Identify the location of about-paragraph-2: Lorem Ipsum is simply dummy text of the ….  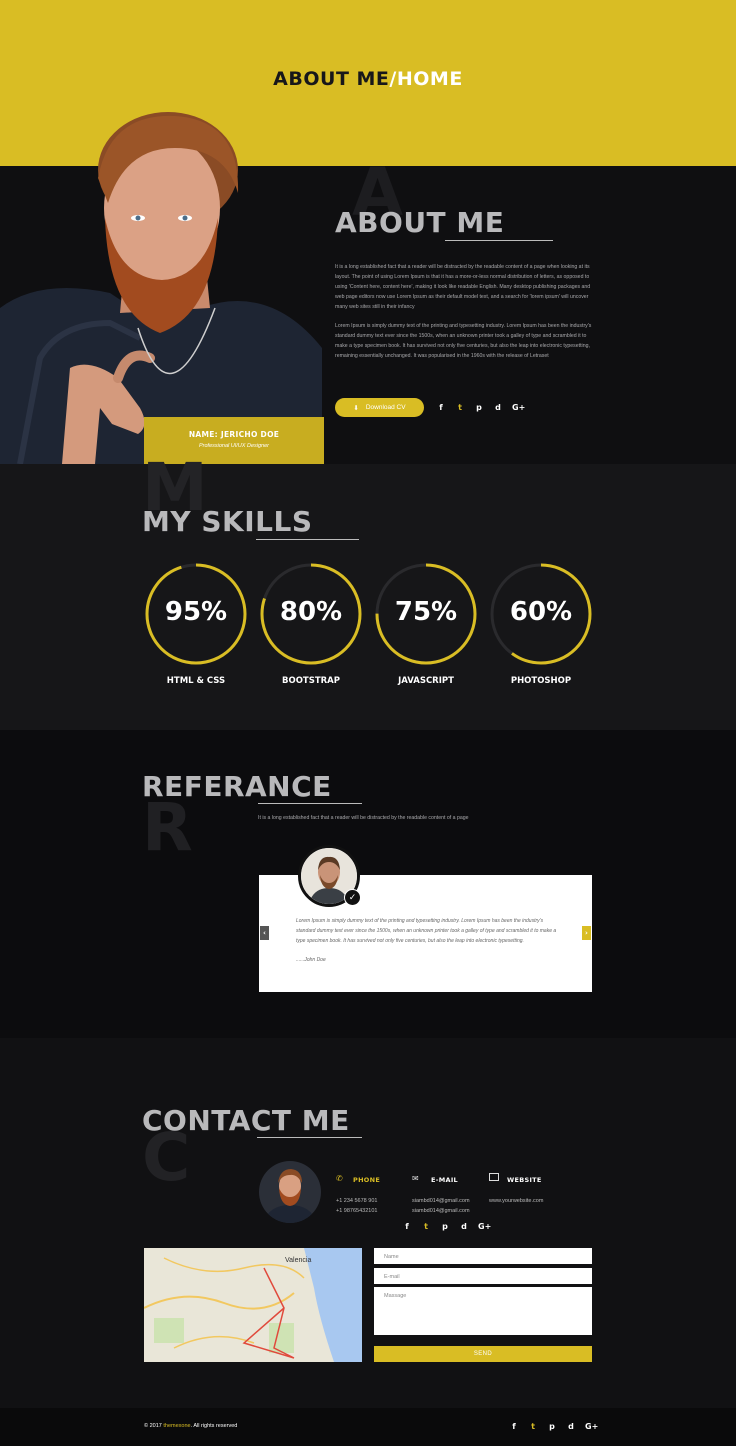
(463, 341).